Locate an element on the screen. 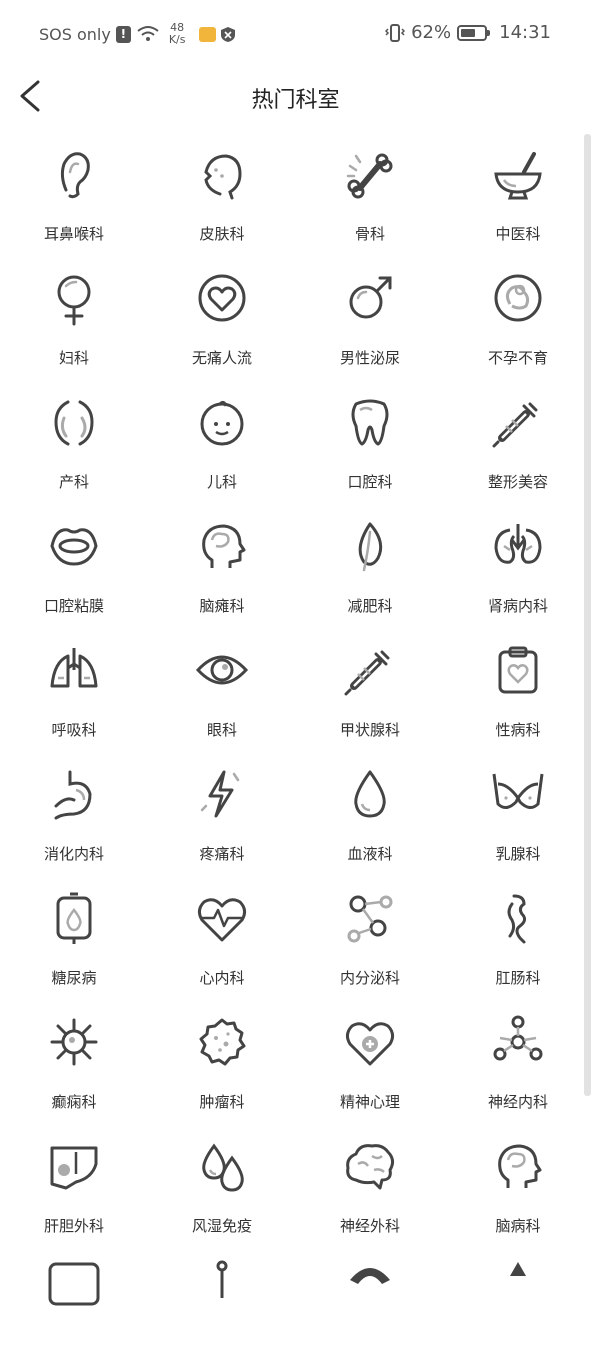  department-item: 整形美容 is located at coordinates (517, 440).